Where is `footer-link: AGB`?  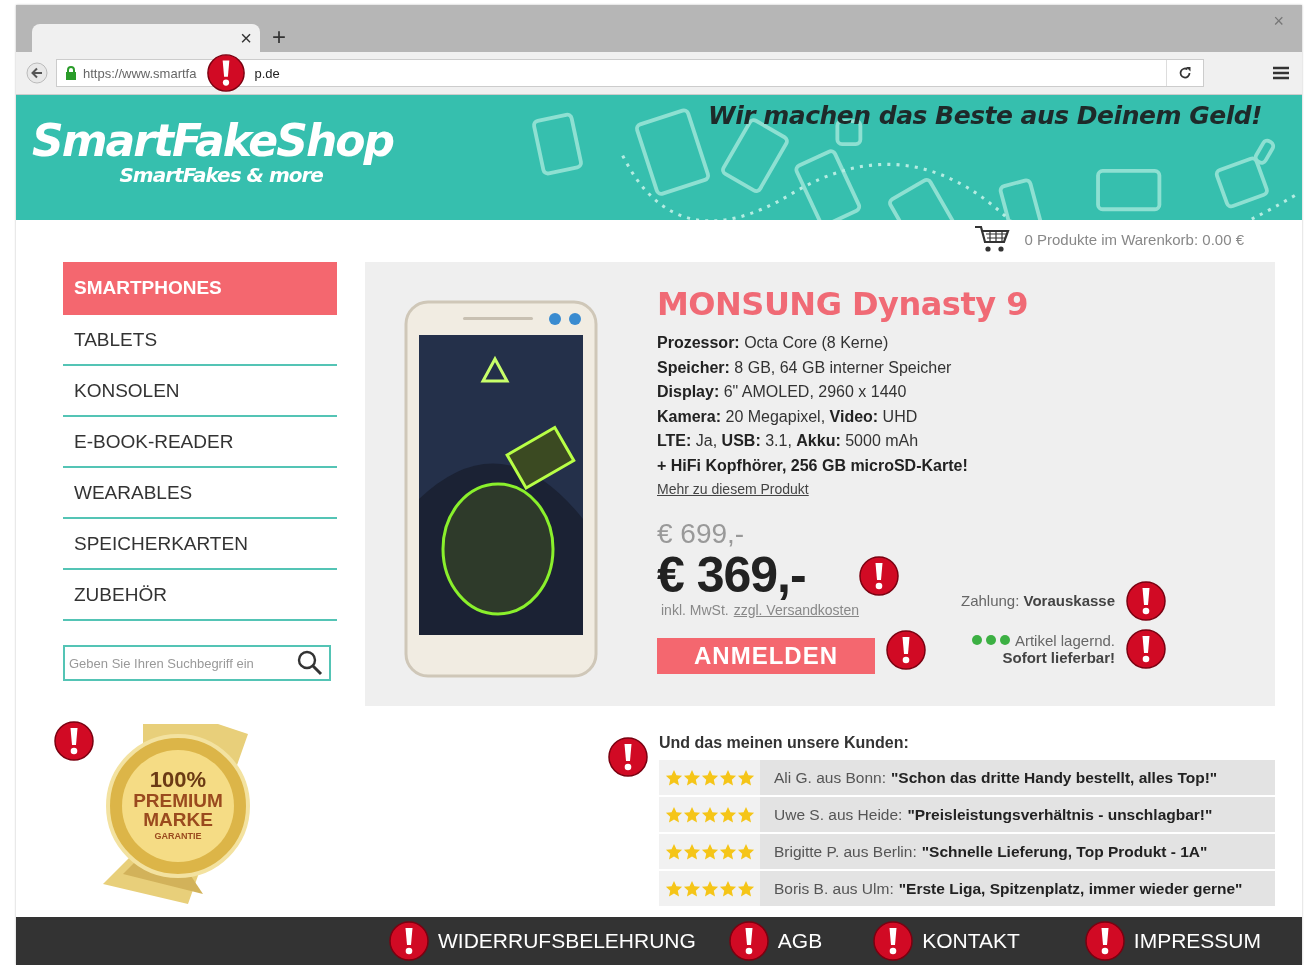 footer-link: AGB is located at coordinates (800, 941).